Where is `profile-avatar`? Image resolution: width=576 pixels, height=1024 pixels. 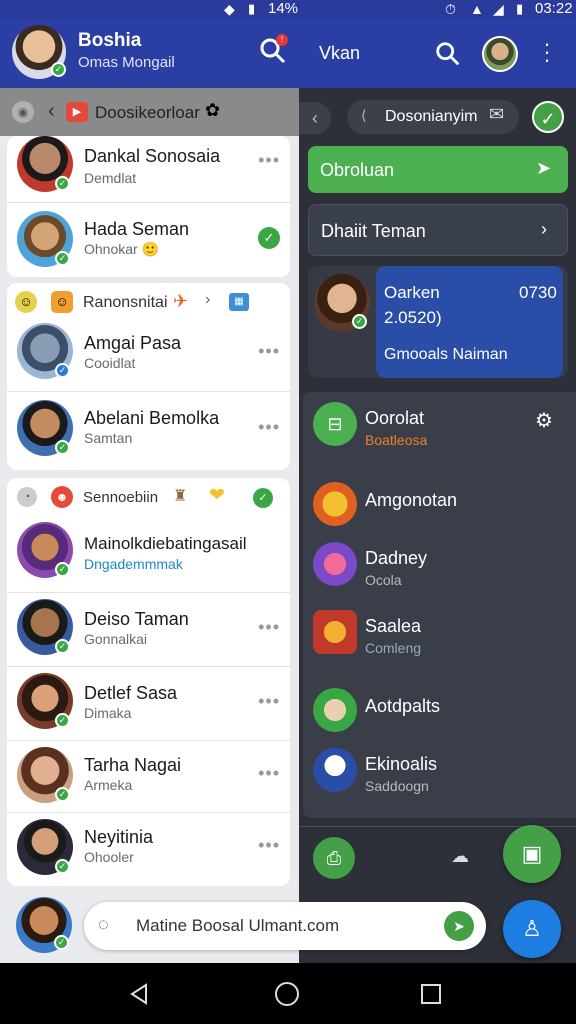 profile-avatar is located at coordinates (500, 54).